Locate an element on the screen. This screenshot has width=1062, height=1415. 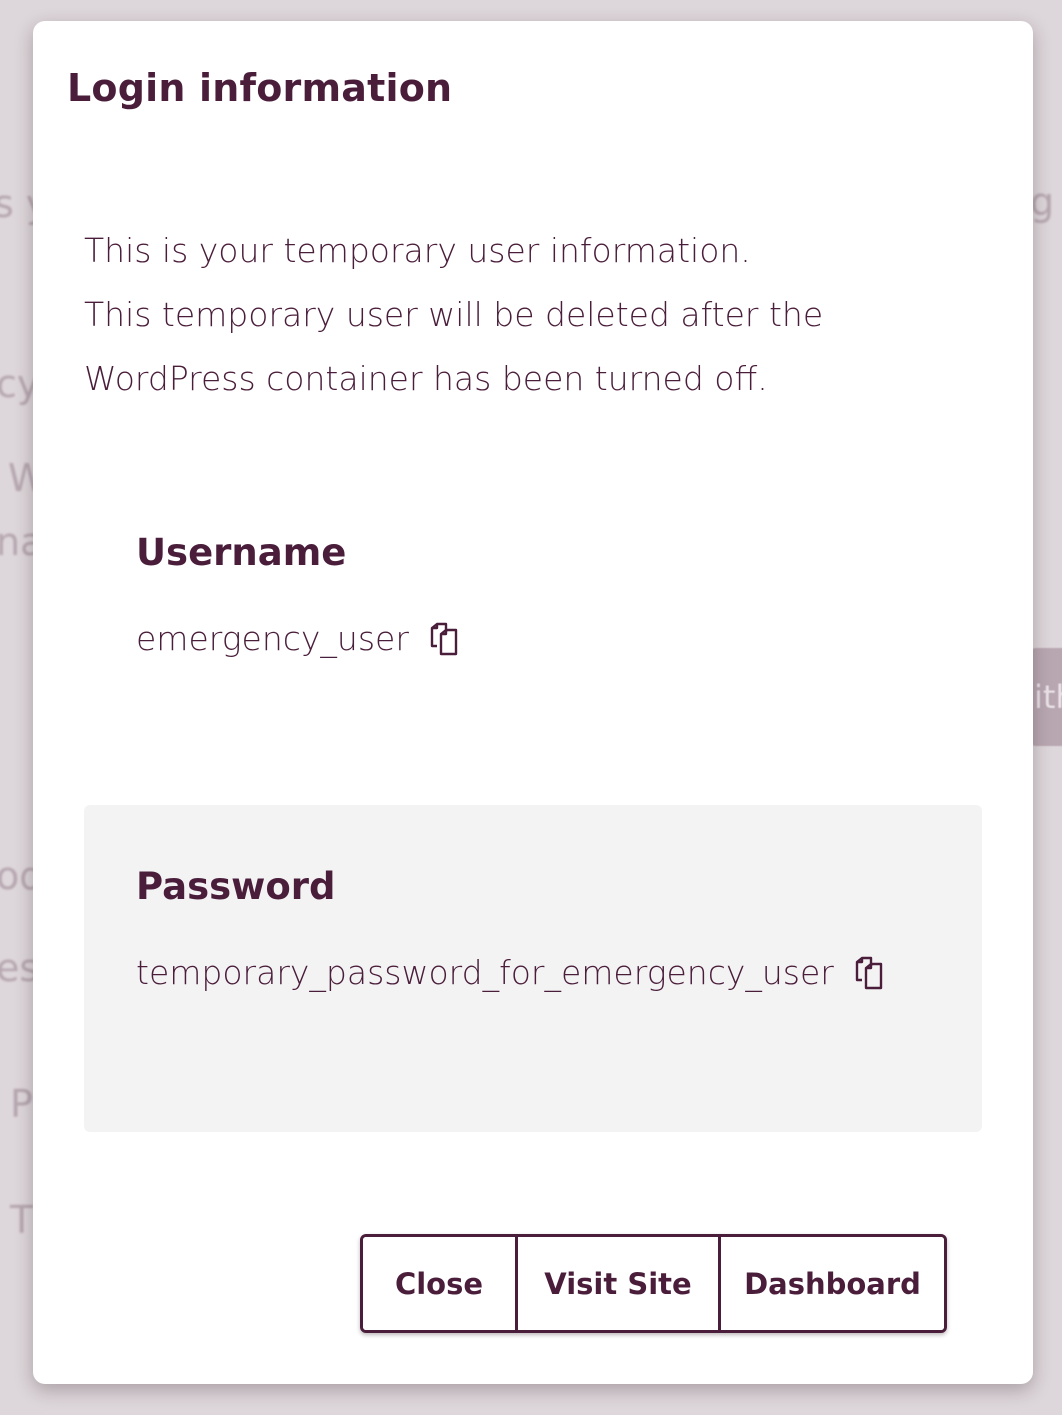
password-label: Password is located at coordinates (236, 886).